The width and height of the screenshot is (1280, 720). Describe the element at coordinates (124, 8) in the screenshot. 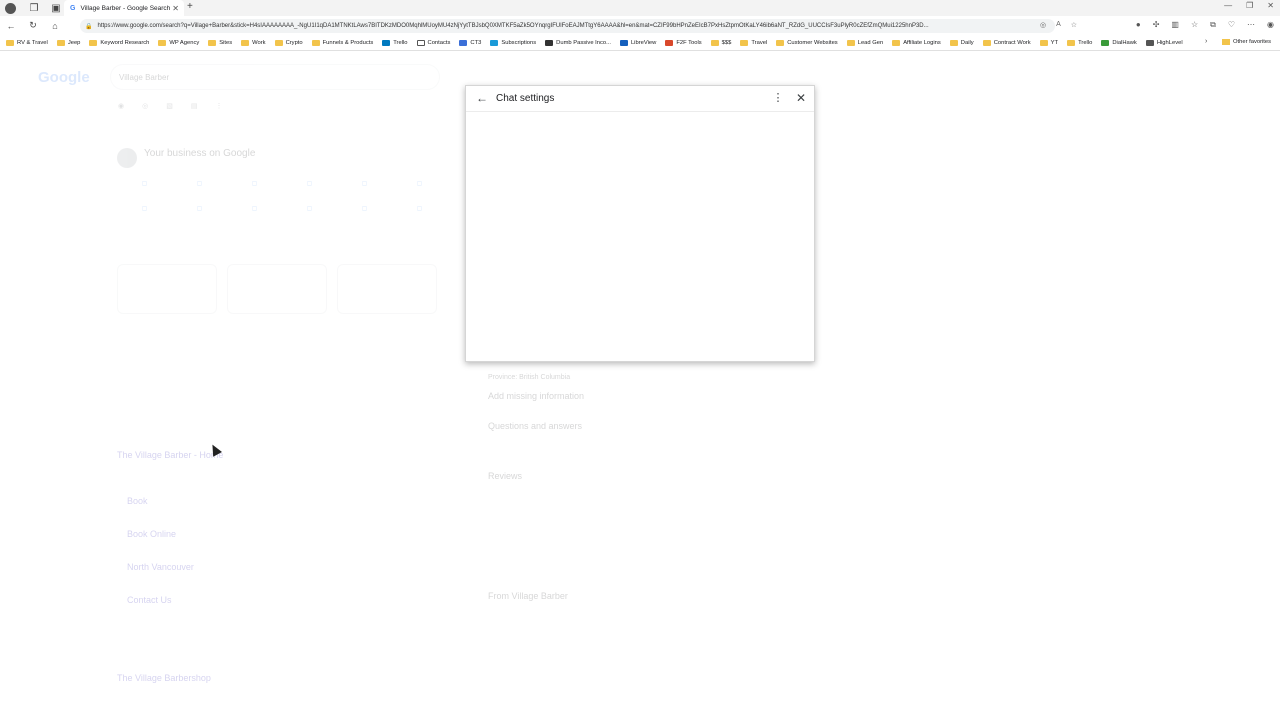

I see `tab-village-barber: G Village Barber - Google Search ✕` at that location.